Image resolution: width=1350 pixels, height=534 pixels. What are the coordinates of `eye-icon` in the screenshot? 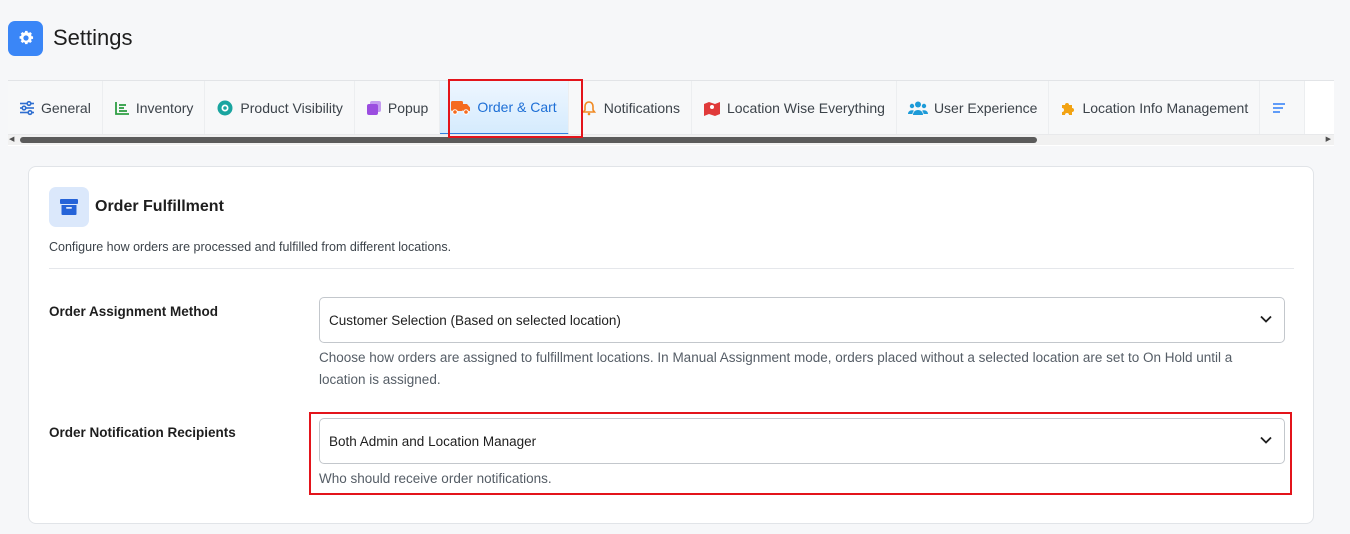 It's located at (225, 108).